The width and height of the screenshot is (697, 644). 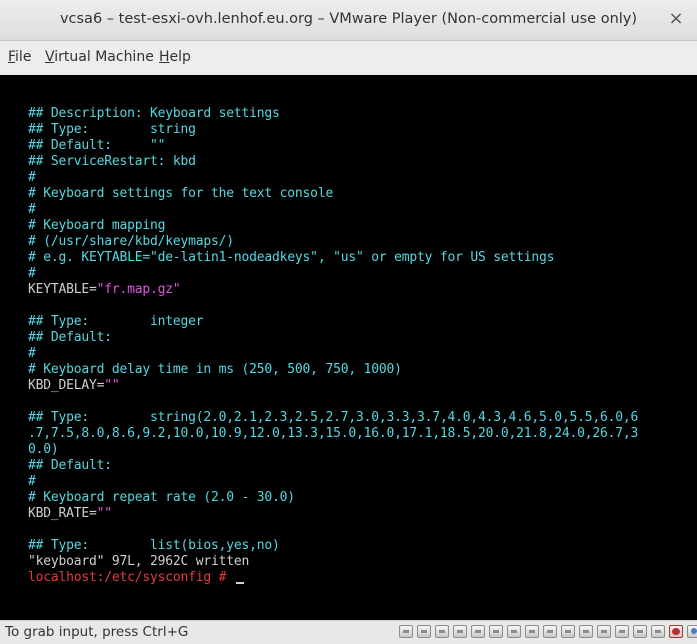 I want to click on usb-icon, so click(x=622, y=631).